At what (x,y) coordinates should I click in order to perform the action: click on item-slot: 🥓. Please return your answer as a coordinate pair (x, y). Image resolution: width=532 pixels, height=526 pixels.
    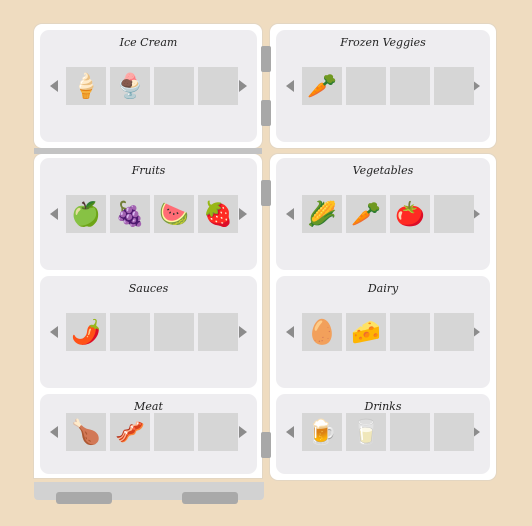
    Looking at the image, I should click on (130, 432).